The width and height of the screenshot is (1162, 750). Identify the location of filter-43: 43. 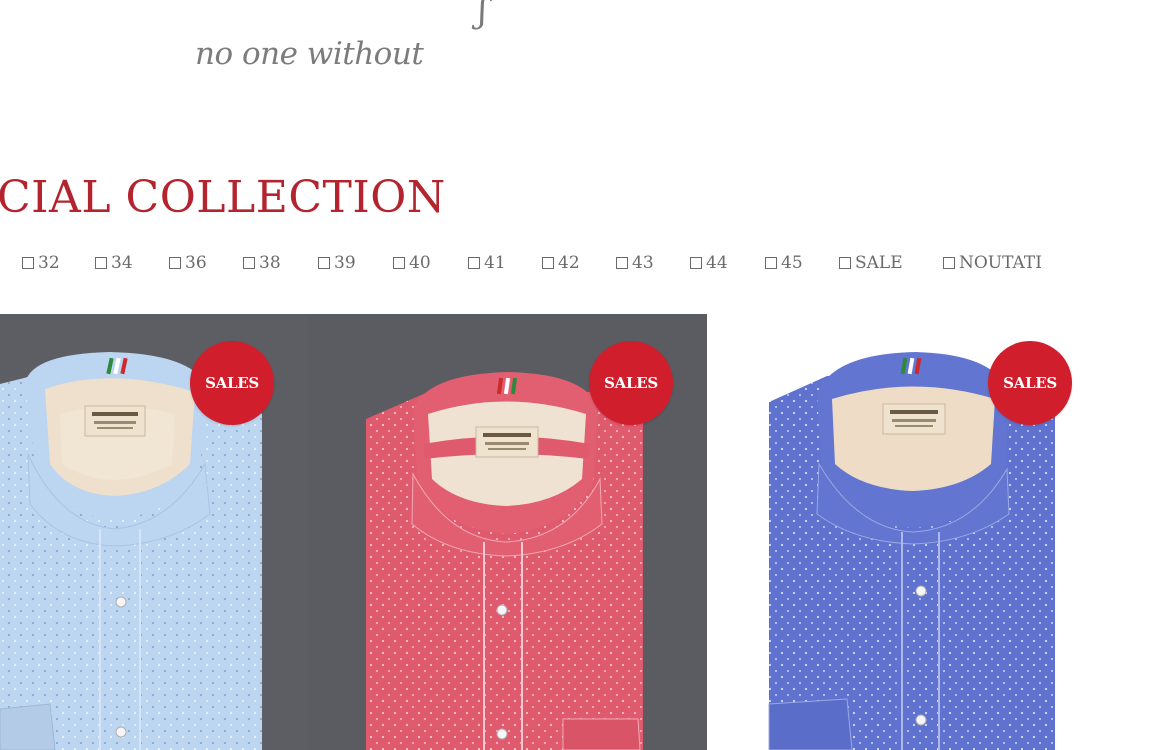
(635, 263).